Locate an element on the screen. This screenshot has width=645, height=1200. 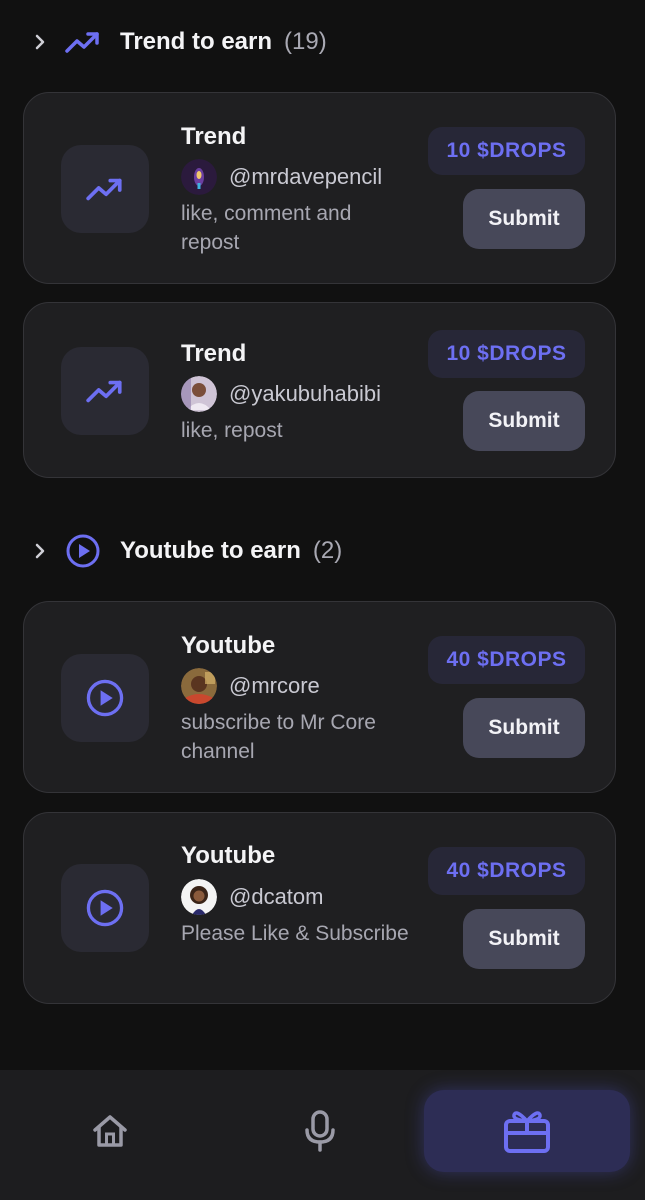
task-username: @mrdavepencil is located at coordinates (306, 176).